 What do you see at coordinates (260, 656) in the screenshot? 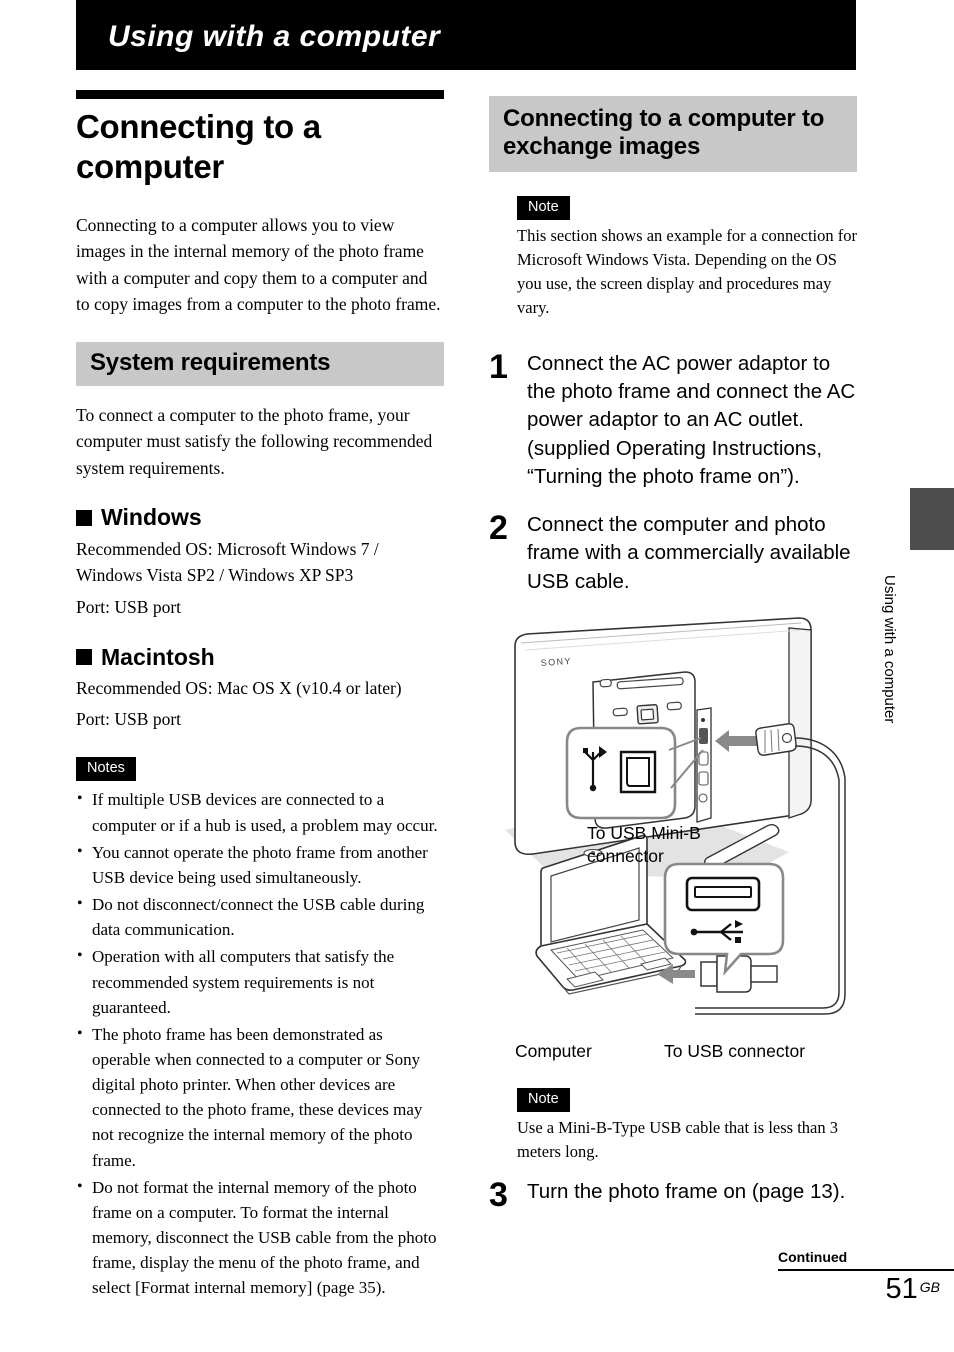
I see `subheading-macintosh: Macintosh` at bounding box center [260, 656].